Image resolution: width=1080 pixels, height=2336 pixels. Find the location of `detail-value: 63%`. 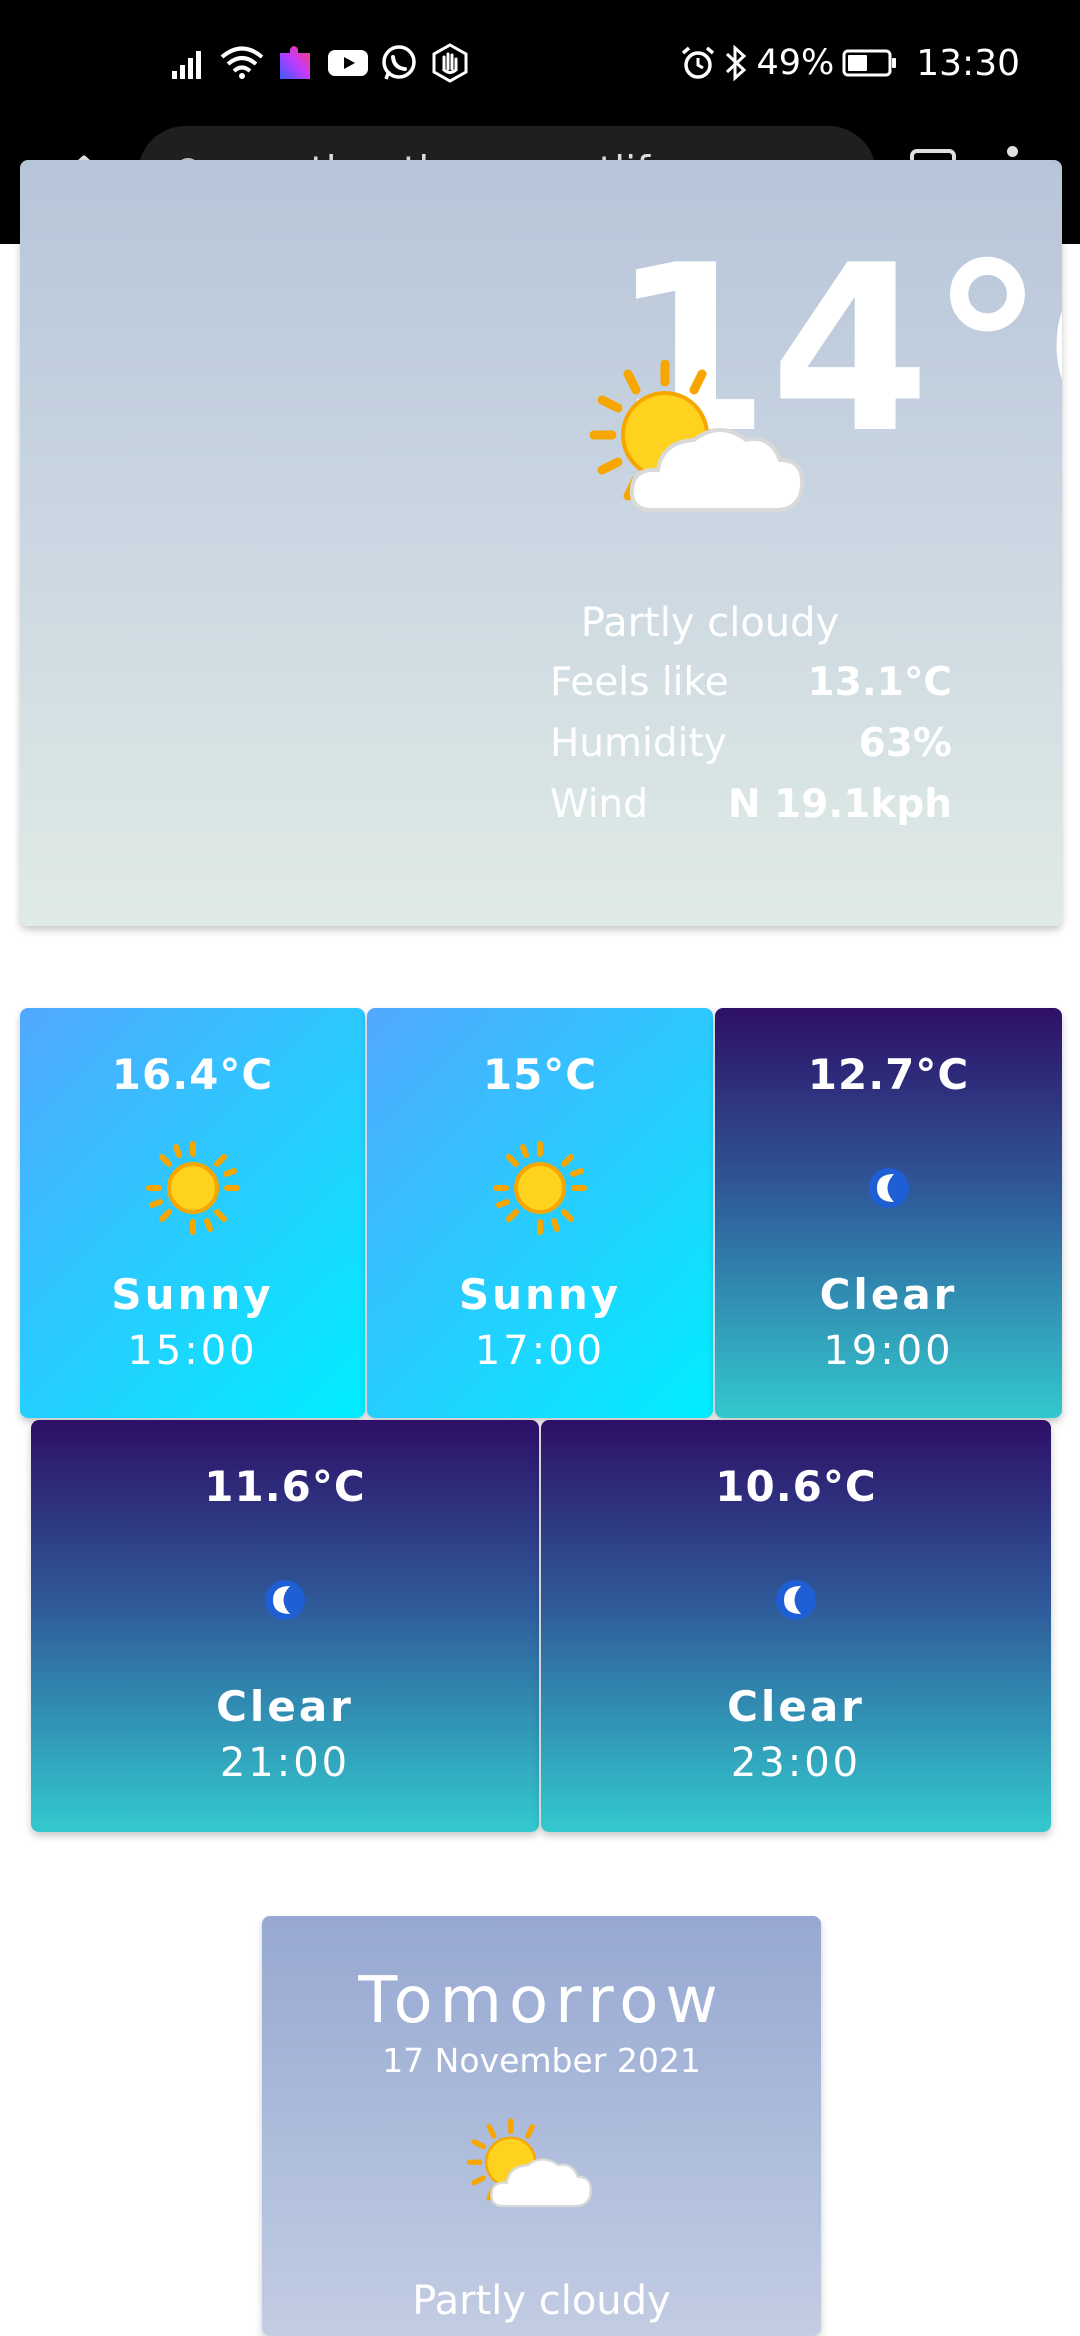

detail-value: 63% is located at coordinates (905, 743).